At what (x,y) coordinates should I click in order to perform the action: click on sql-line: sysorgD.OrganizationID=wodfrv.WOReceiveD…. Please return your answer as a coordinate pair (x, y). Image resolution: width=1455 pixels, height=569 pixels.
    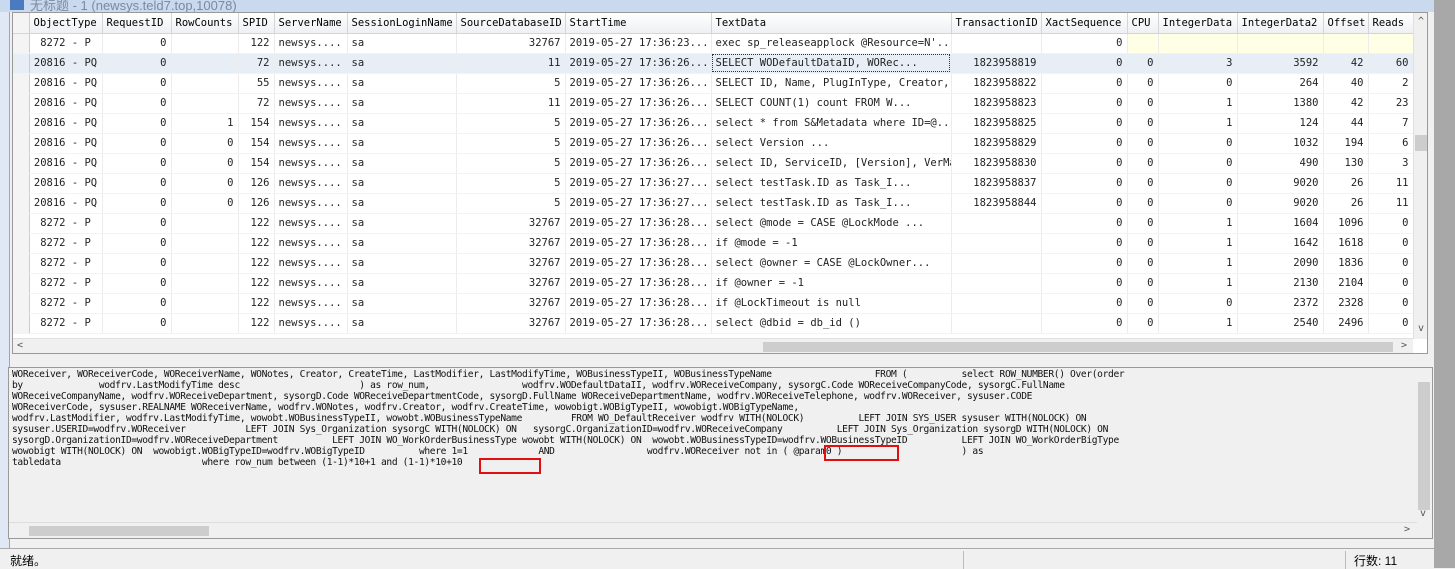
    Looking at the image, I should click on (565, 440).